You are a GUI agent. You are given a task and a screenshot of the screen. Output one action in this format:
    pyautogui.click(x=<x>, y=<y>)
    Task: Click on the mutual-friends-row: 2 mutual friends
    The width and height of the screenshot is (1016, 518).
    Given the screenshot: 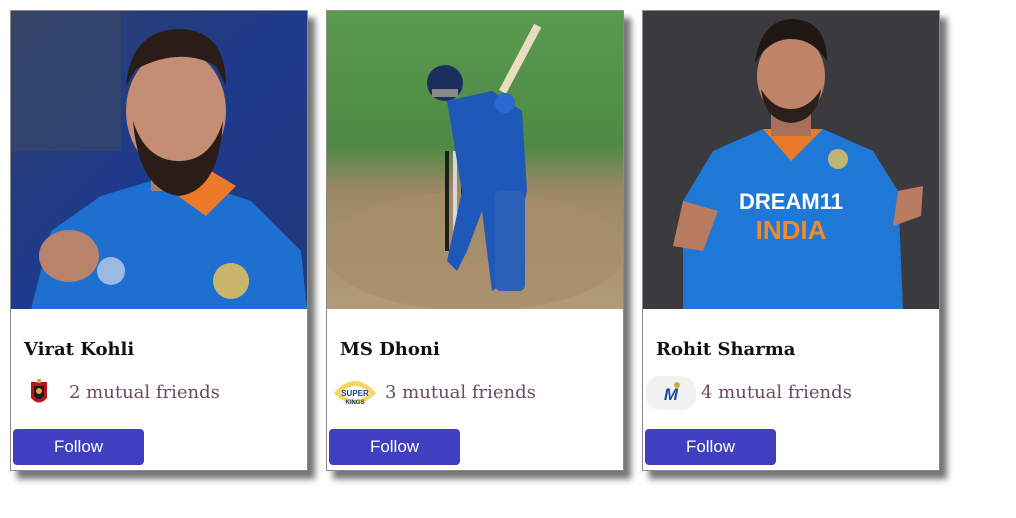 What is the action you would take?
    pyautogui.click(x=158, y=393)
    